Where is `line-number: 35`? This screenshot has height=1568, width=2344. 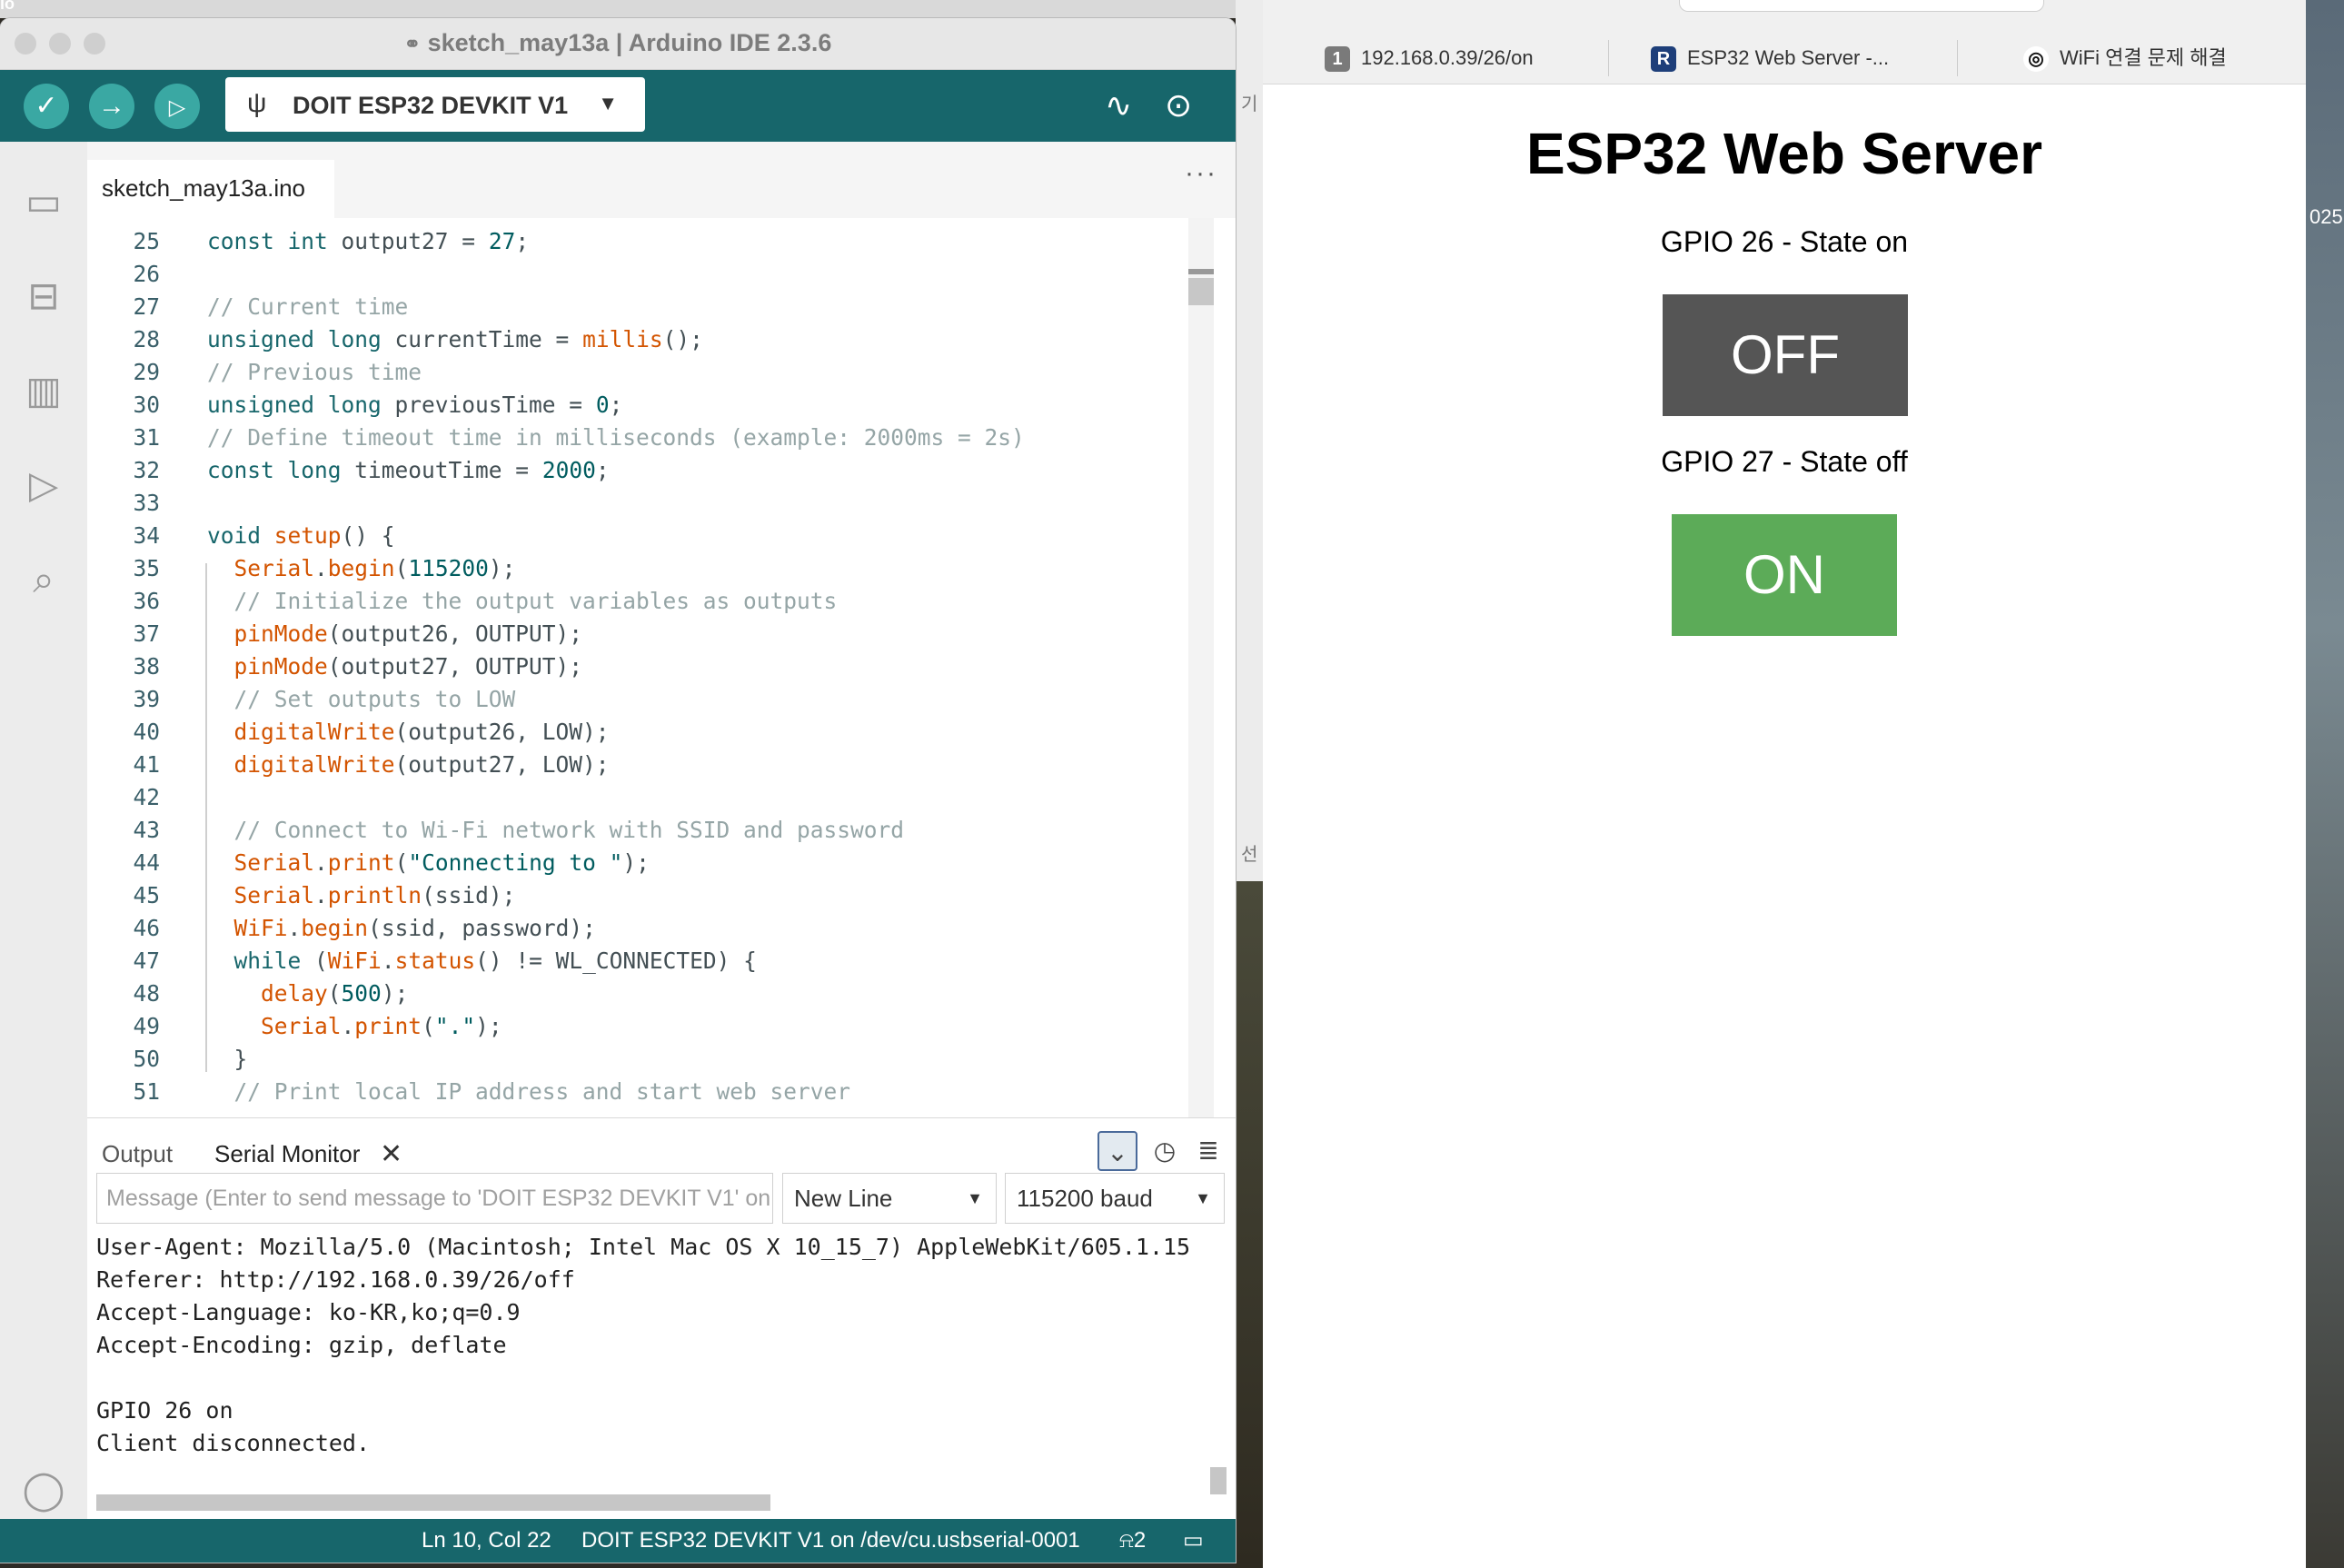
line-number: 35 is located at coordinates (146, 568).